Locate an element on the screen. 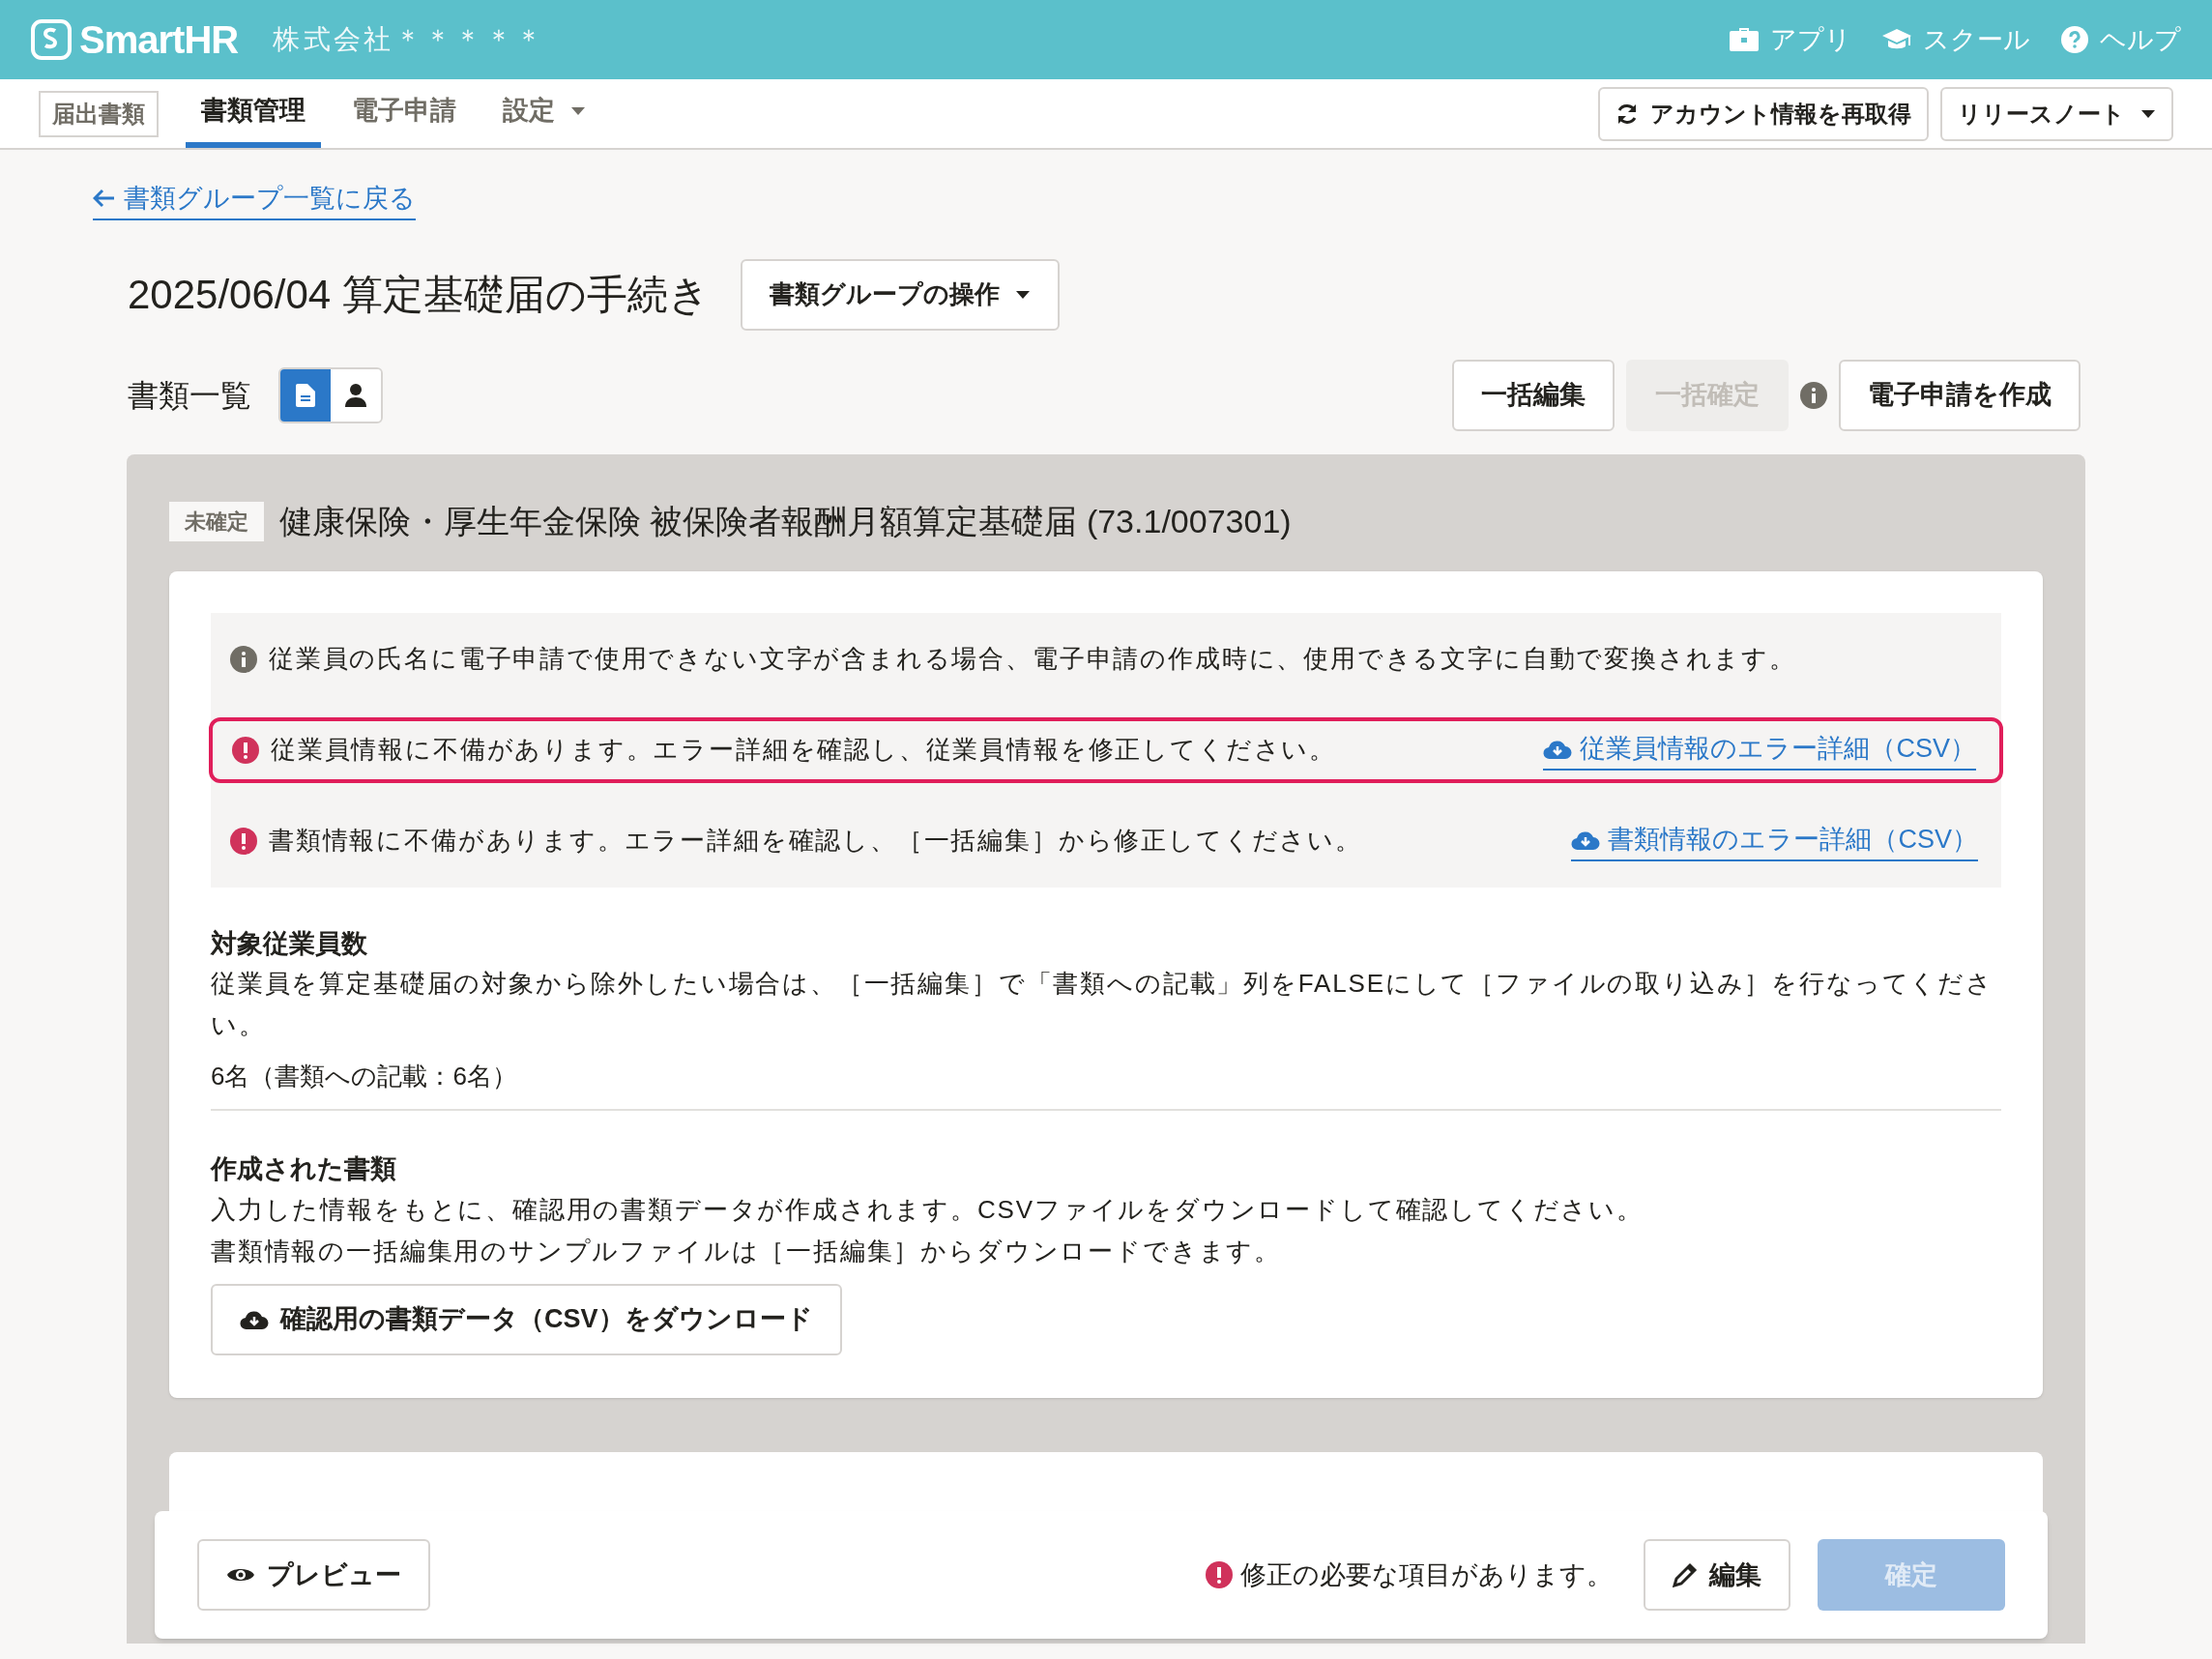 The image size is (2212, 1659). notice-text: 従業員情報に不備があります。エラー詳細を確認し、従業員情報を修正してください。 is located at coordinates (803, 750).